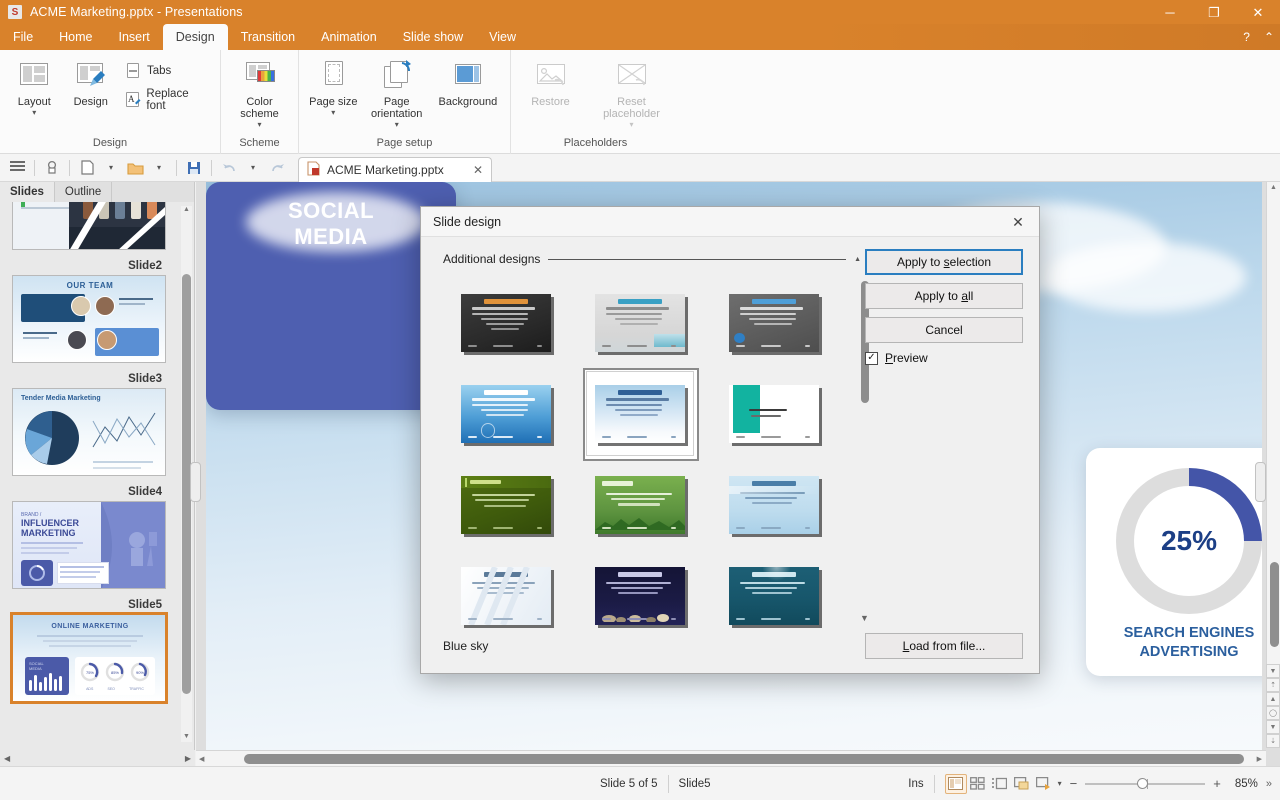  Describe the element at coordinates (201, 759) in the screenshot. I see `canvas-scroll-left-icon: ◀` at that location.